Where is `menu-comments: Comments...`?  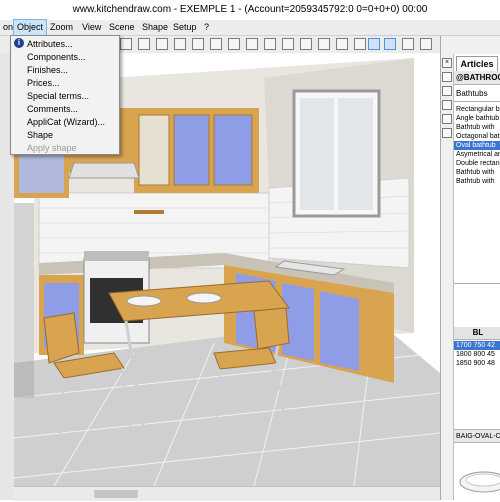 menu-comments: Comments... is located at coordinates (65, 109).